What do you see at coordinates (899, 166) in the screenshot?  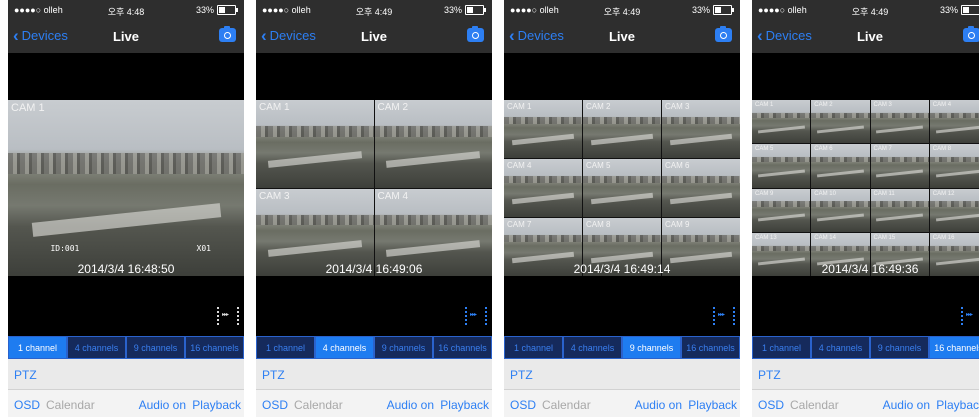 I see `camera-tile: CAM 7` at bounding box center [899, 166].